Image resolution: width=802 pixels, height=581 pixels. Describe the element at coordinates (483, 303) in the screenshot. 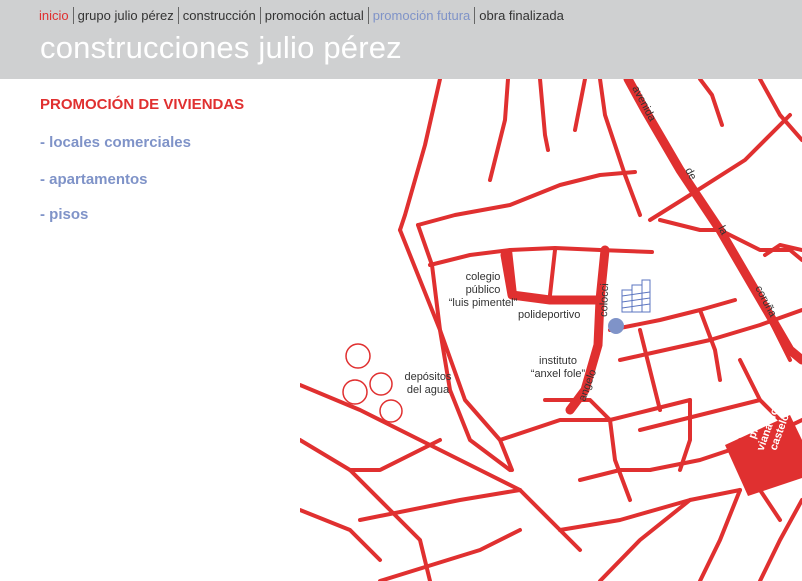

I see `label-colegio-line3: “luis pimentel”` at that location.